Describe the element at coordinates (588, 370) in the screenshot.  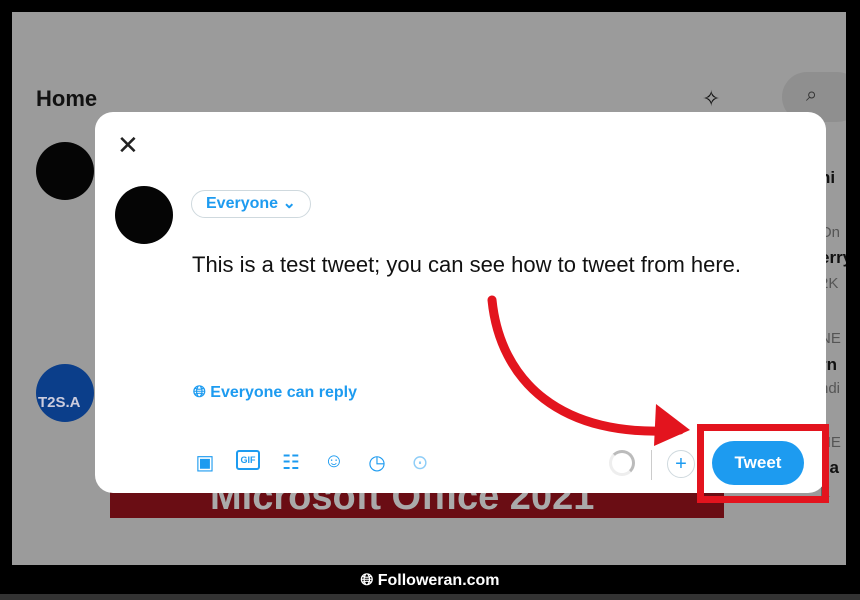
I see `annotation-arrow` at that location.